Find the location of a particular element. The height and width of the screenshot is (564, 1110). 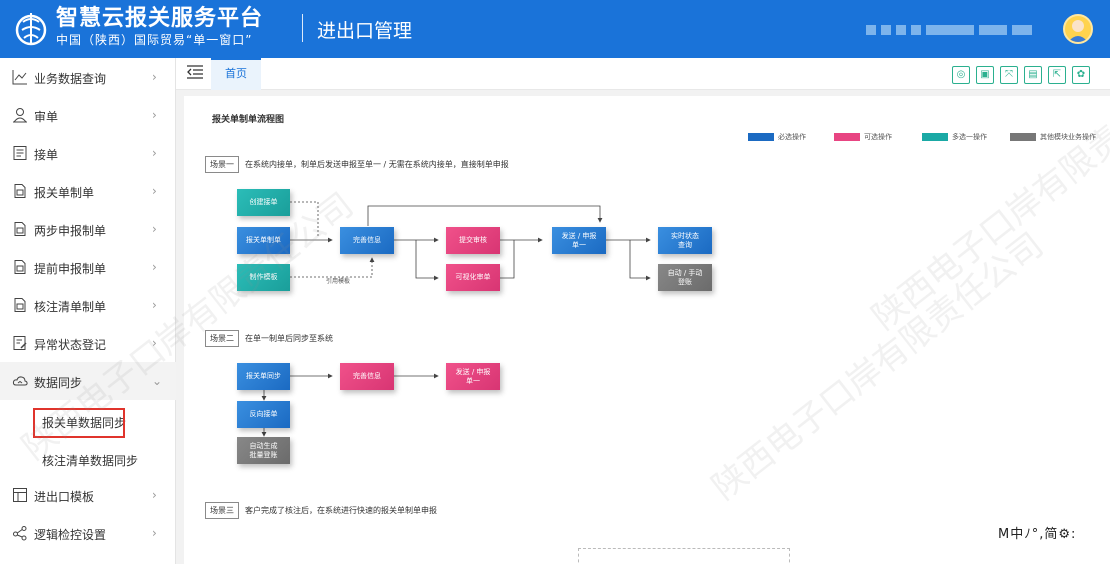

tab-home: 首页 is located at coordinates (236, 74).